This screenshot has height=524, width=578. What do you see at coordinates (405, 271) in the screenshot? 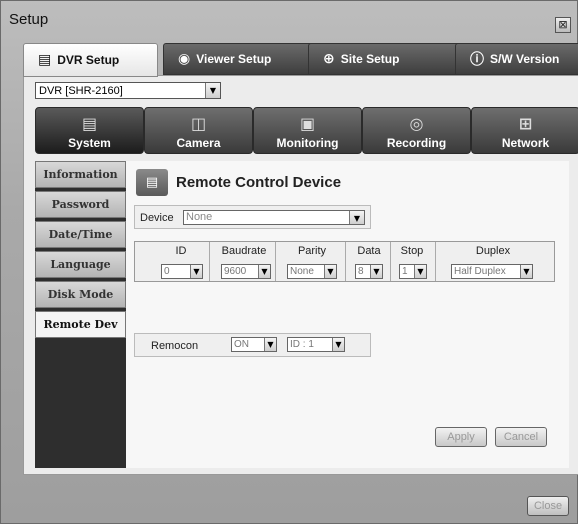
I see `stop-bits-value: 1` at bounding box center [405, 271].